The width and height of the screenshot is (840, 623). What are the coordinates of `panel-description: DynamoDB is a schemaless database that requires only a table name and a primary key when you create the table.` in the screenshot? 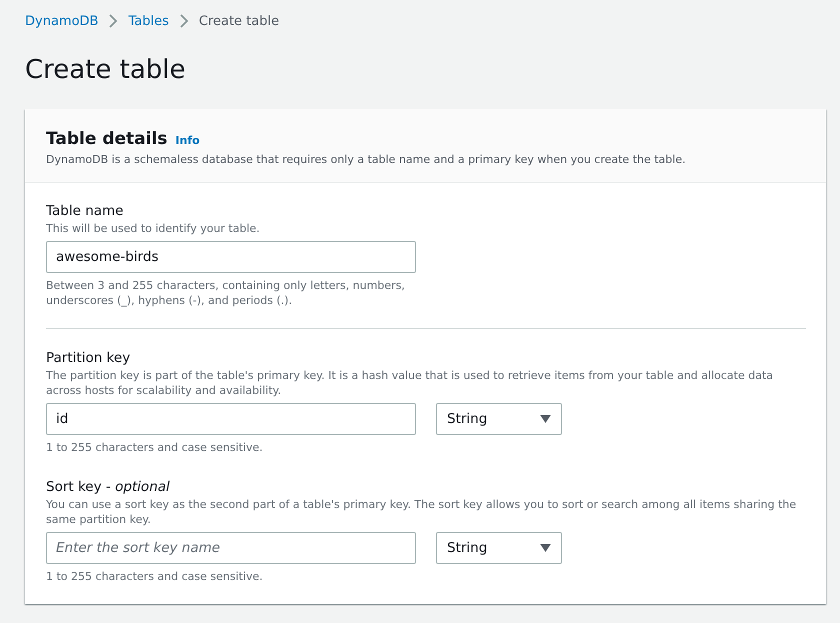 It's located at (366, 159).